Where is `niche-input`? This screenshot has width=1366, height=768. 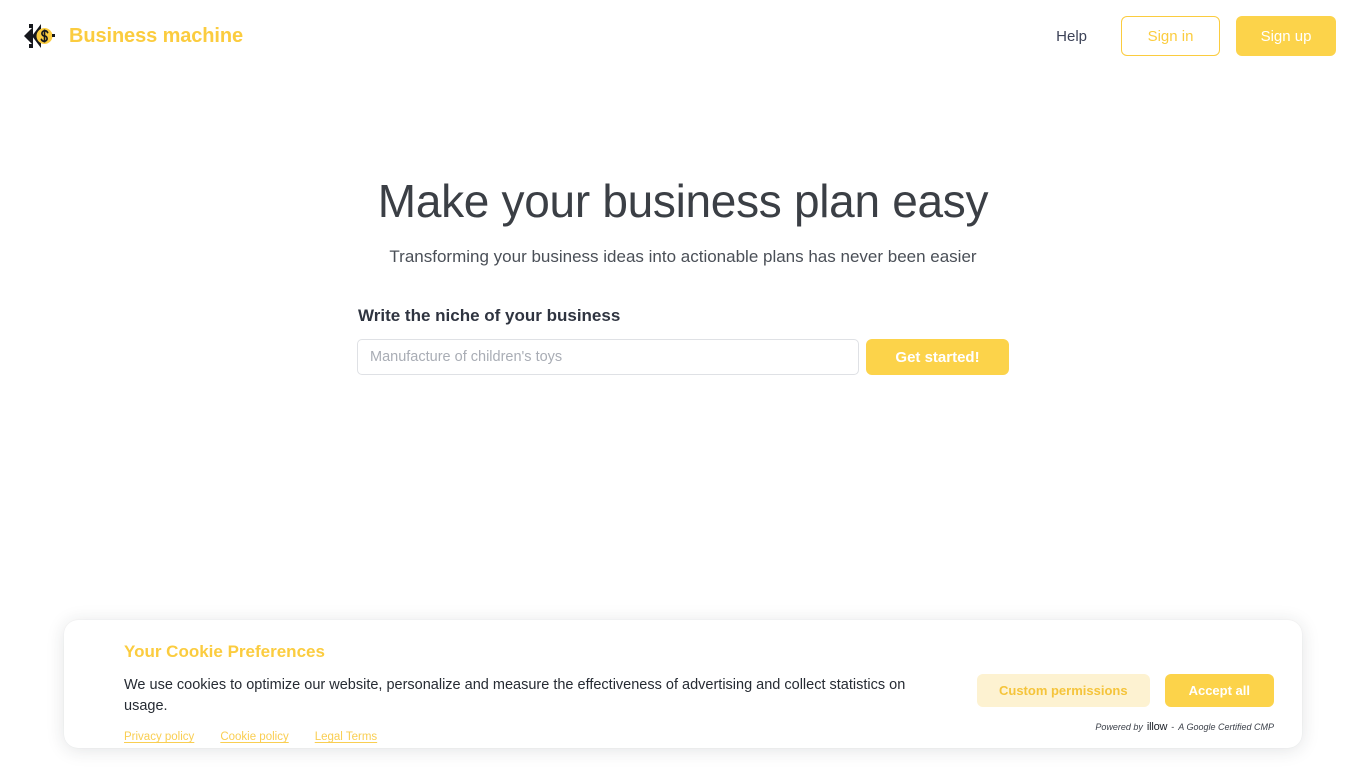 niche-input is located at coordinates (608, 357).